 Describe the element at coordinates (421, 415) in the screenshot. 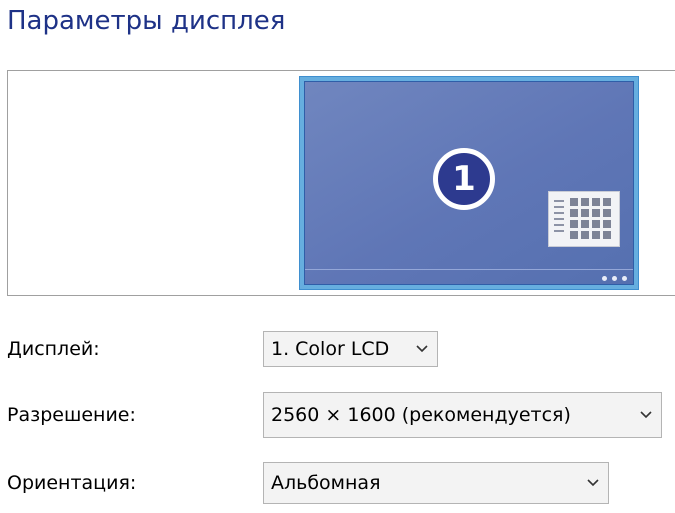

I see `resolution-select-value: 2560 × 1600 (рекомендуется)` at that location.